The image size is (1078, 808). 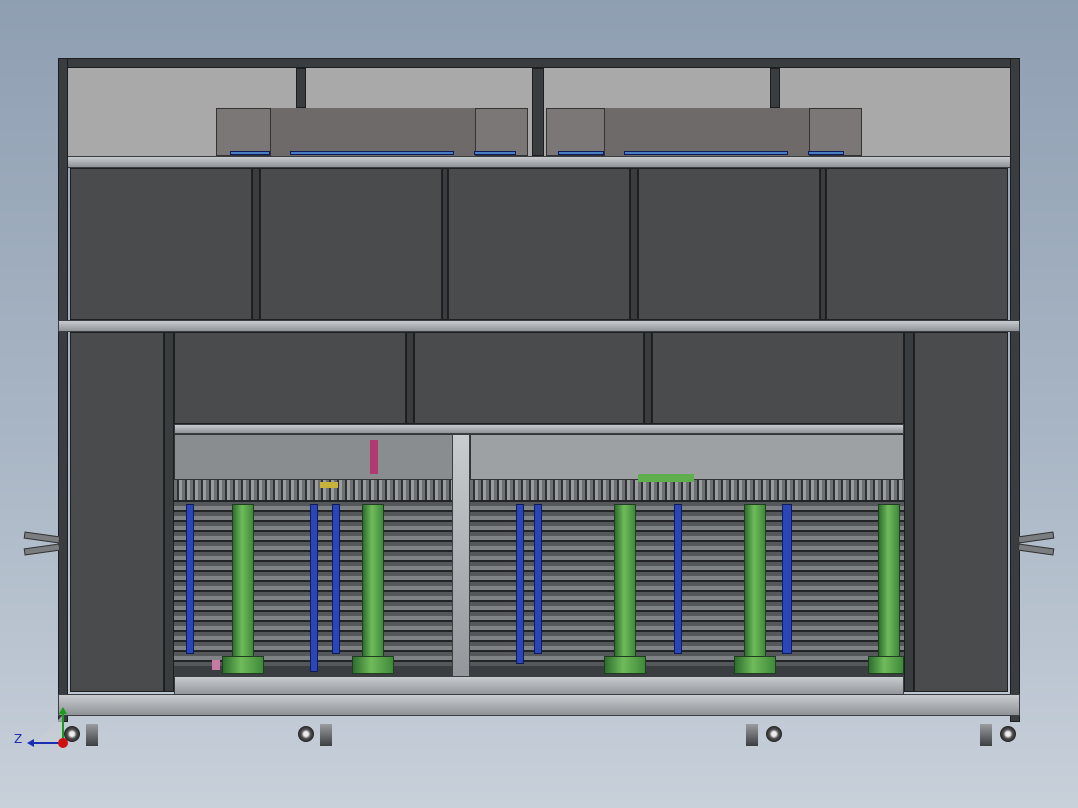 What do you see at coordinates (47, 727) in the screenshot?
I see `triad-axes-icon` at bounding box center [47, 727].